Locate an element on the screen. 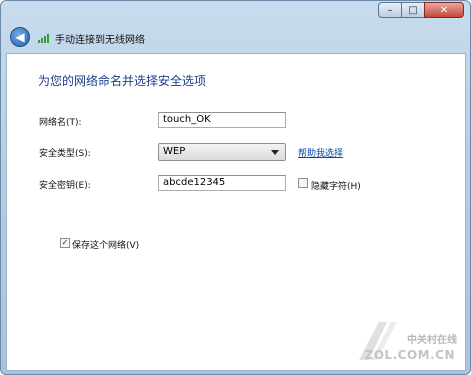 This screenshot has width=471, height=375. nav-title: 手动连接到无线网络 is located at coordinates (100, 40).